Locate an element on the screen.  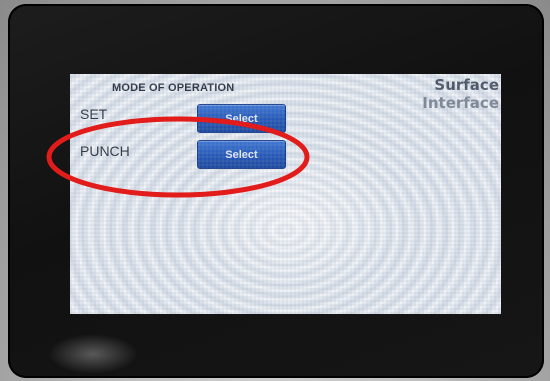
reflection-glare is located at coordinates (93, 354).